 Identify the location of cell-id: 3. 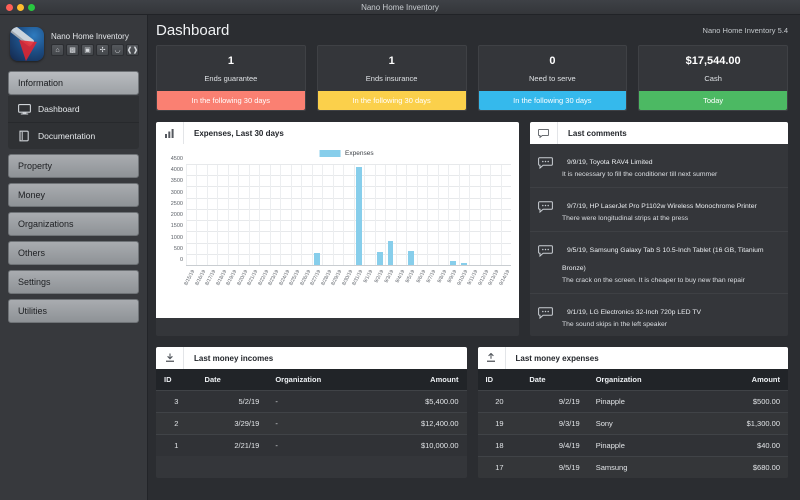
(176, 401).